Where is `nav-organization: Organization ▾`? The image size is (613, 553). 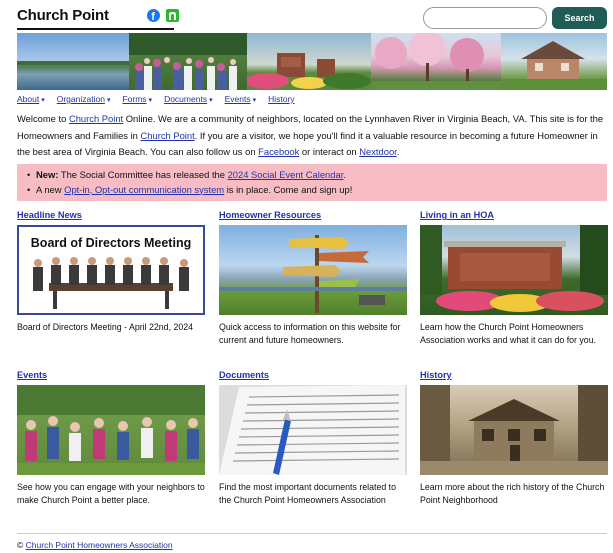 nav-organization: Organization ▾ is located at coordinates (84, 100).